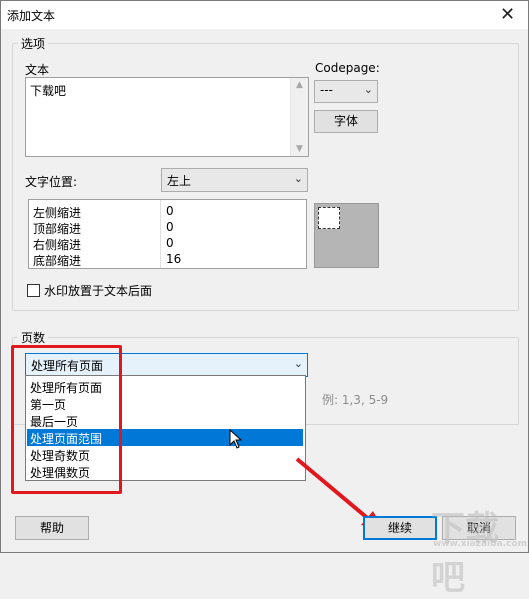  What do you see at coordinates (480, 544) in the screenshot?
I see `watermark-url: www.xiazaiba.com` at bounding box center [480, 544].